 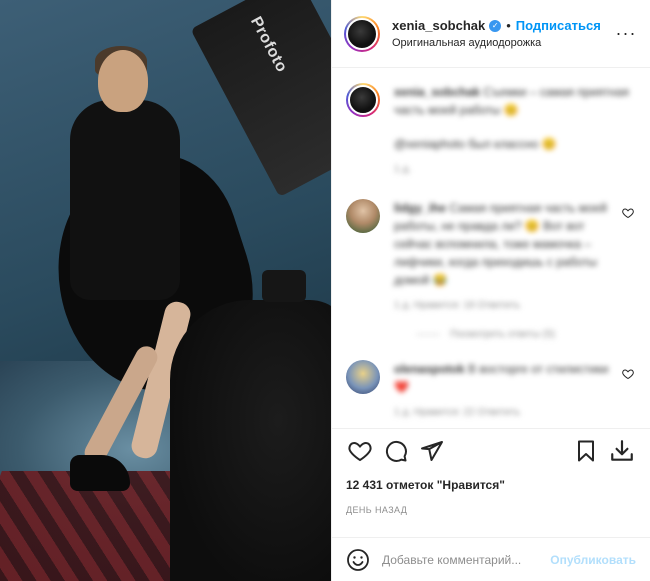 I want to click on comment-icon, so click(x=396, y=451).